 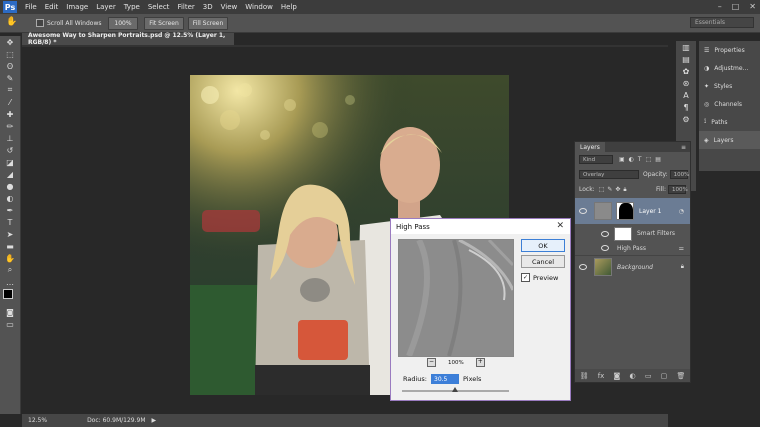 I want to click on zoom-in-button: +, so click(x=480, y=362).